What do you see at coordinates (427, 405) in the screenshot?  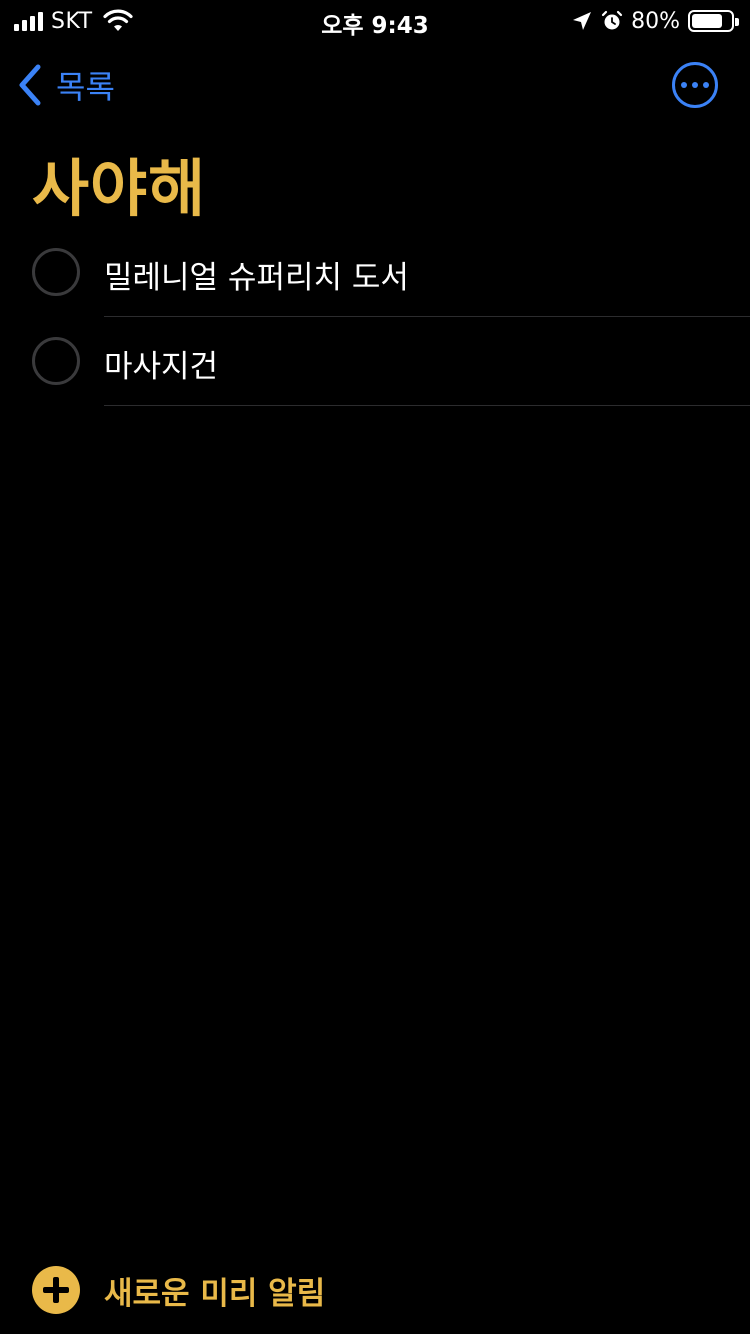 I see `row-divider` at bounding box center [427, 405].